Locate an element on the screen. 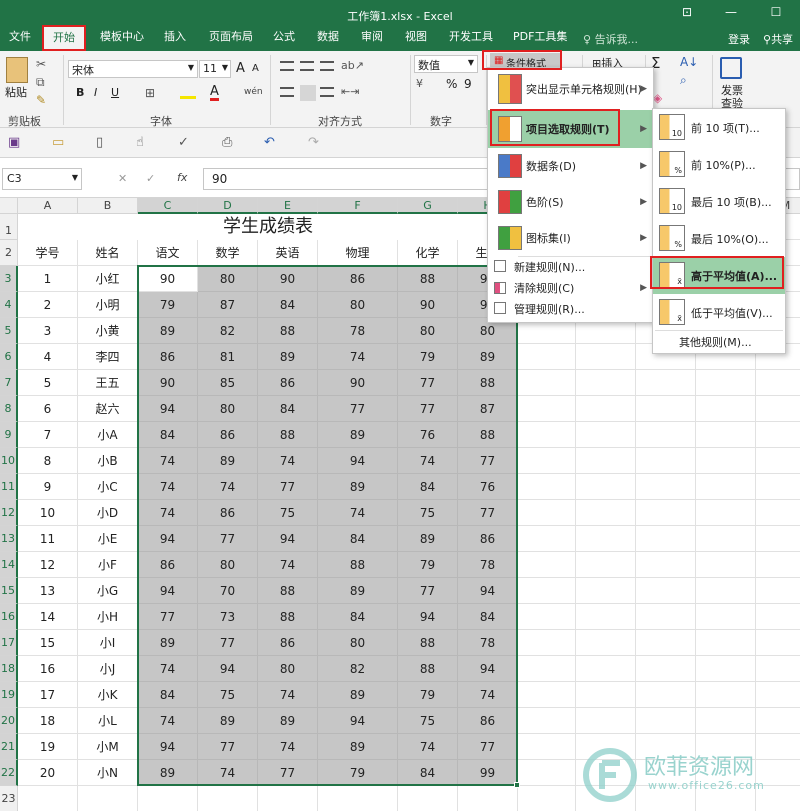 This screenshot has width=800, height=811. table-cell: 20 is located at coordinates (48, 773).